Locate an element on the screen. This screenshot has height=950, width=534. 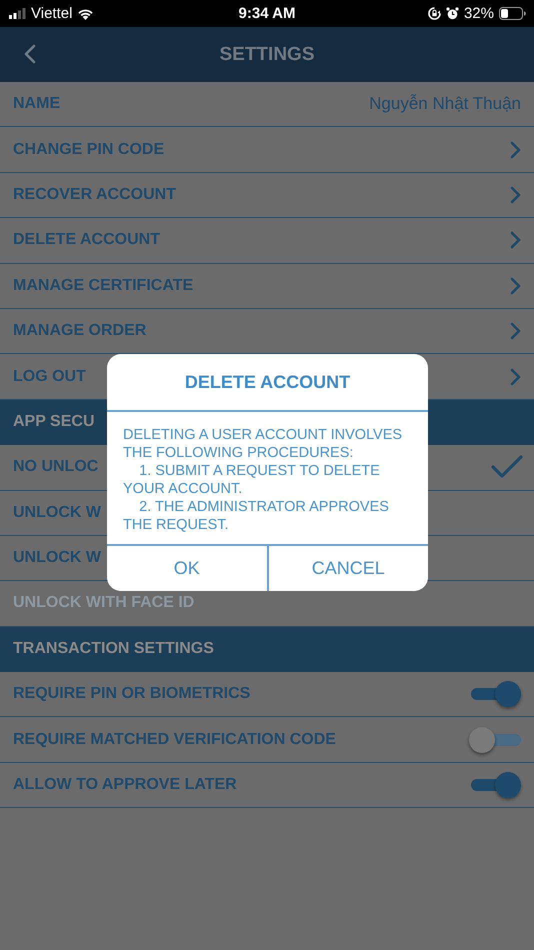
settings-item: DELETE ACCOUNT is located at coordinates (267, 241).